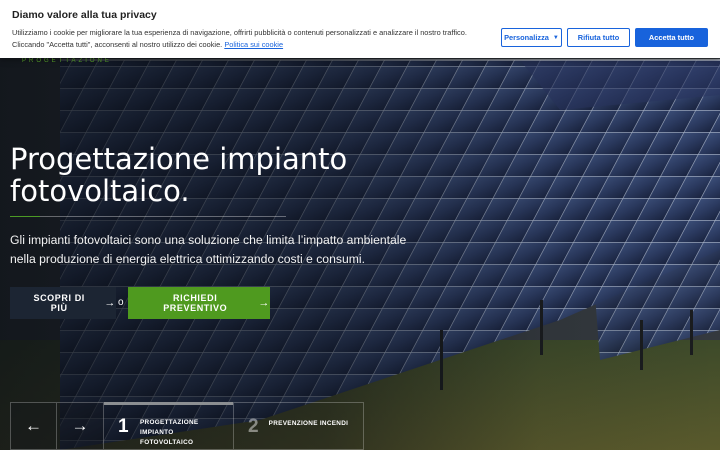 The width and height of the screenshot is (720, 450). I want to click on customize-label: Personalizza, so click(526, 37).